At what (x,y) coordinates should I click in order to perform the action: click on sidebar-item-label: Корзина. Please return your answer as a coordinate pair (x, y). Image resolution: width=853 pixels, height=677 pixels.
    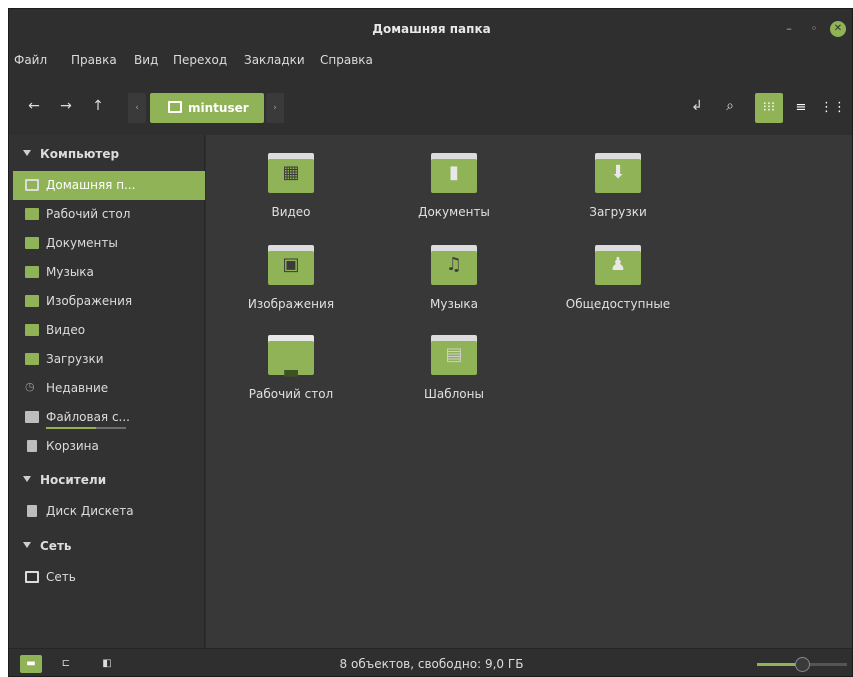
    Looking at the image, I should click on (72, 446).